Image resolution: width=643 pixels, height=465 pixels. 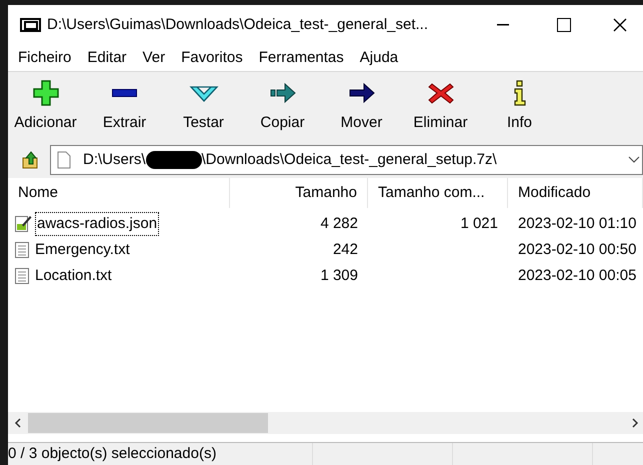 What do you see at coordinates (575, 193) in the screenshot?
I see `column-header: Modificado` at bounding box center [575, 193].